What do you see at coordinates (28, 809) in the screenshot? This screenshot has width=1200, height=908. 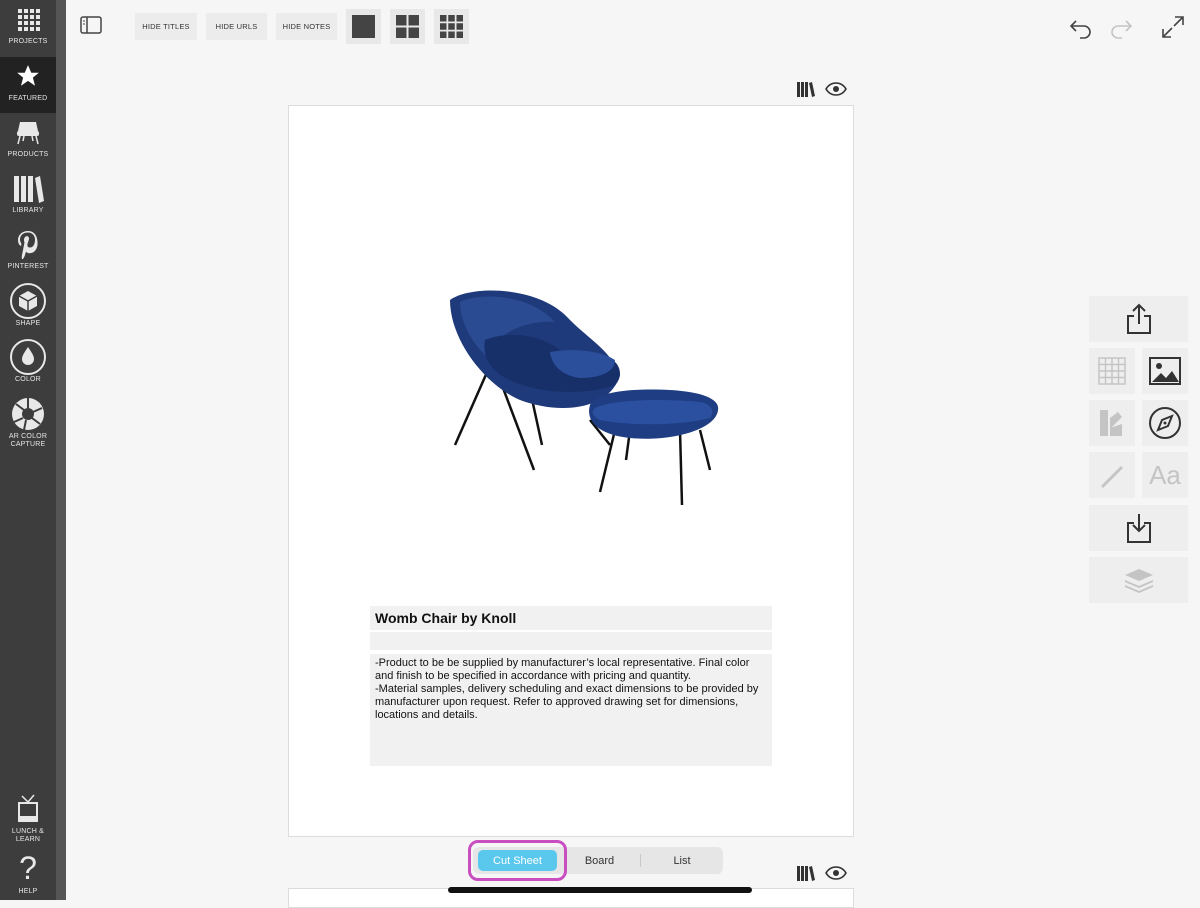 I see `tv-icon` at bounding box center [28, 809].